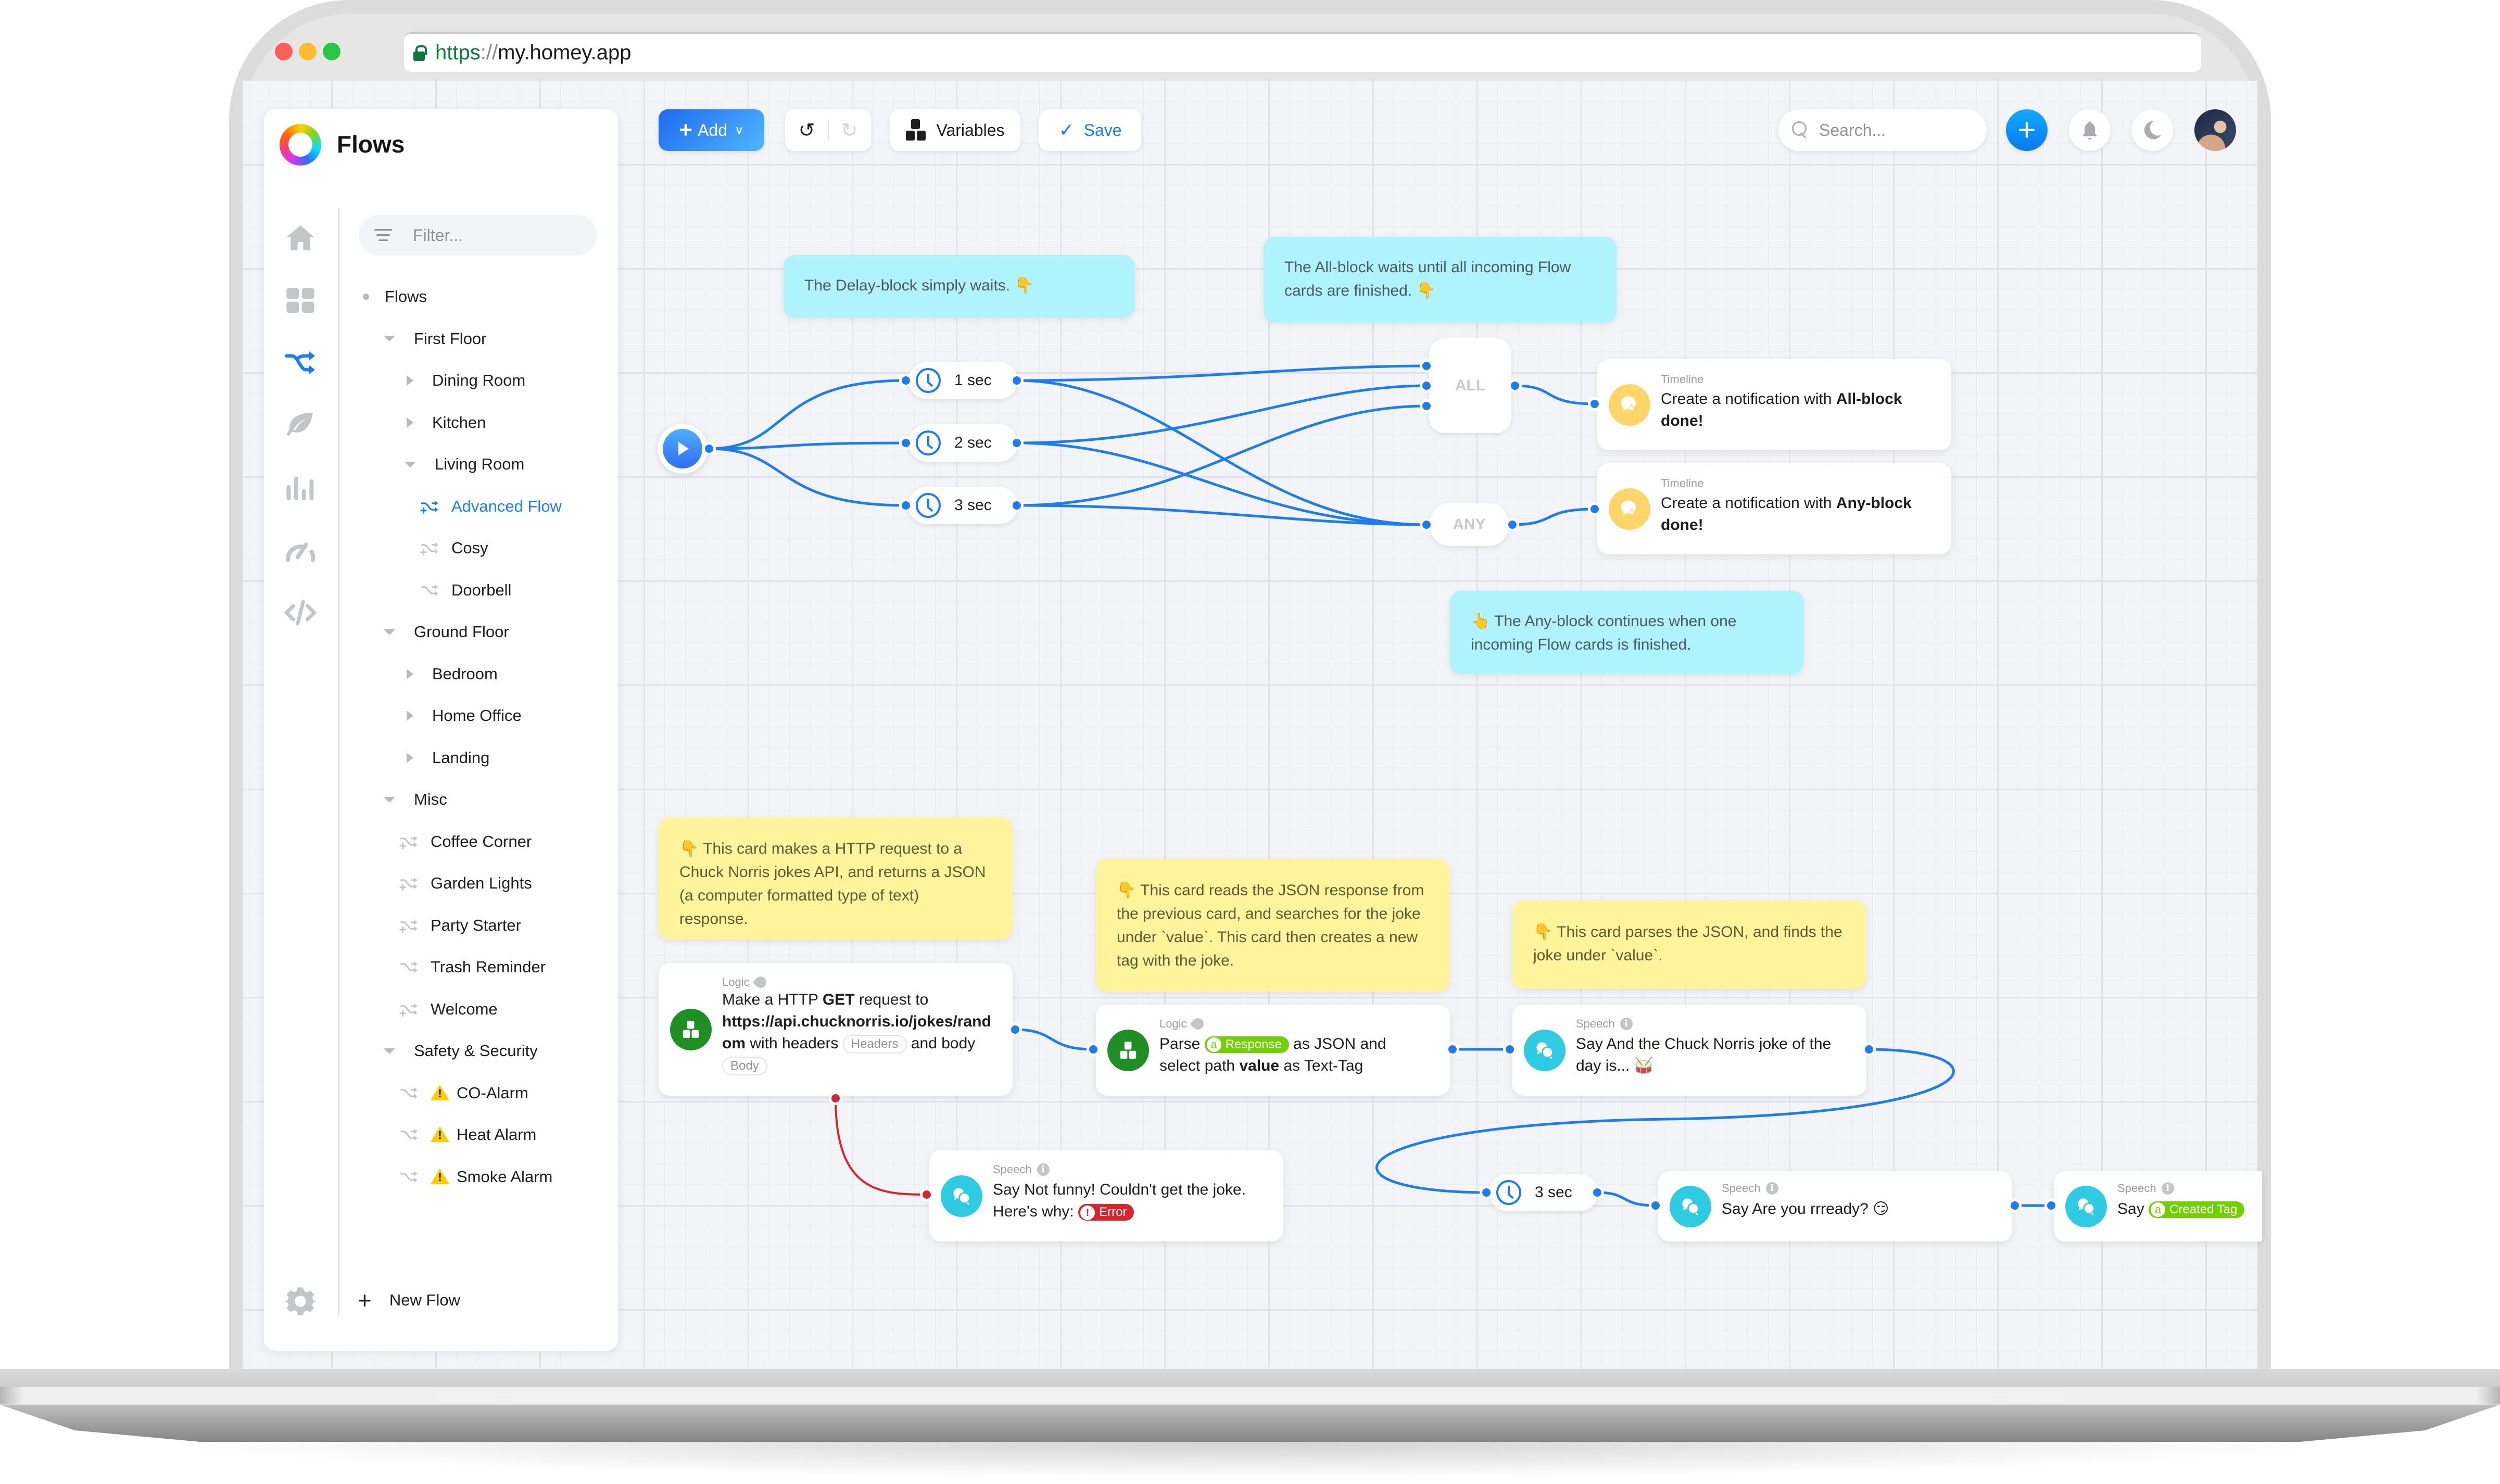 The image size is (2500, 1484). I want to click on delay-block-1: 1 sec, so click(963, 381).